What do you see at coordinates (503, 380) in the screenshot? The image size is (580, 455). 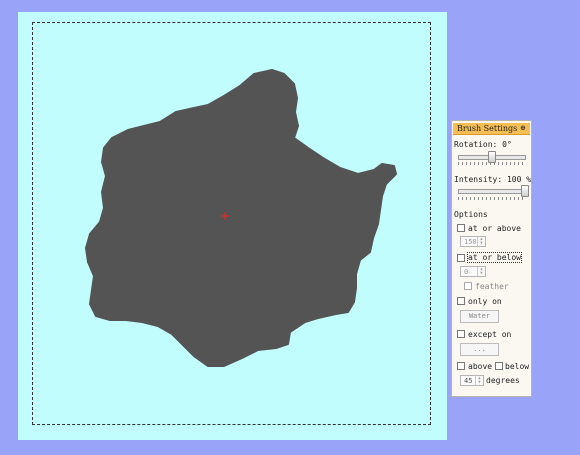 I see `degrees-label: degrees` at bounding box center [503, 380].